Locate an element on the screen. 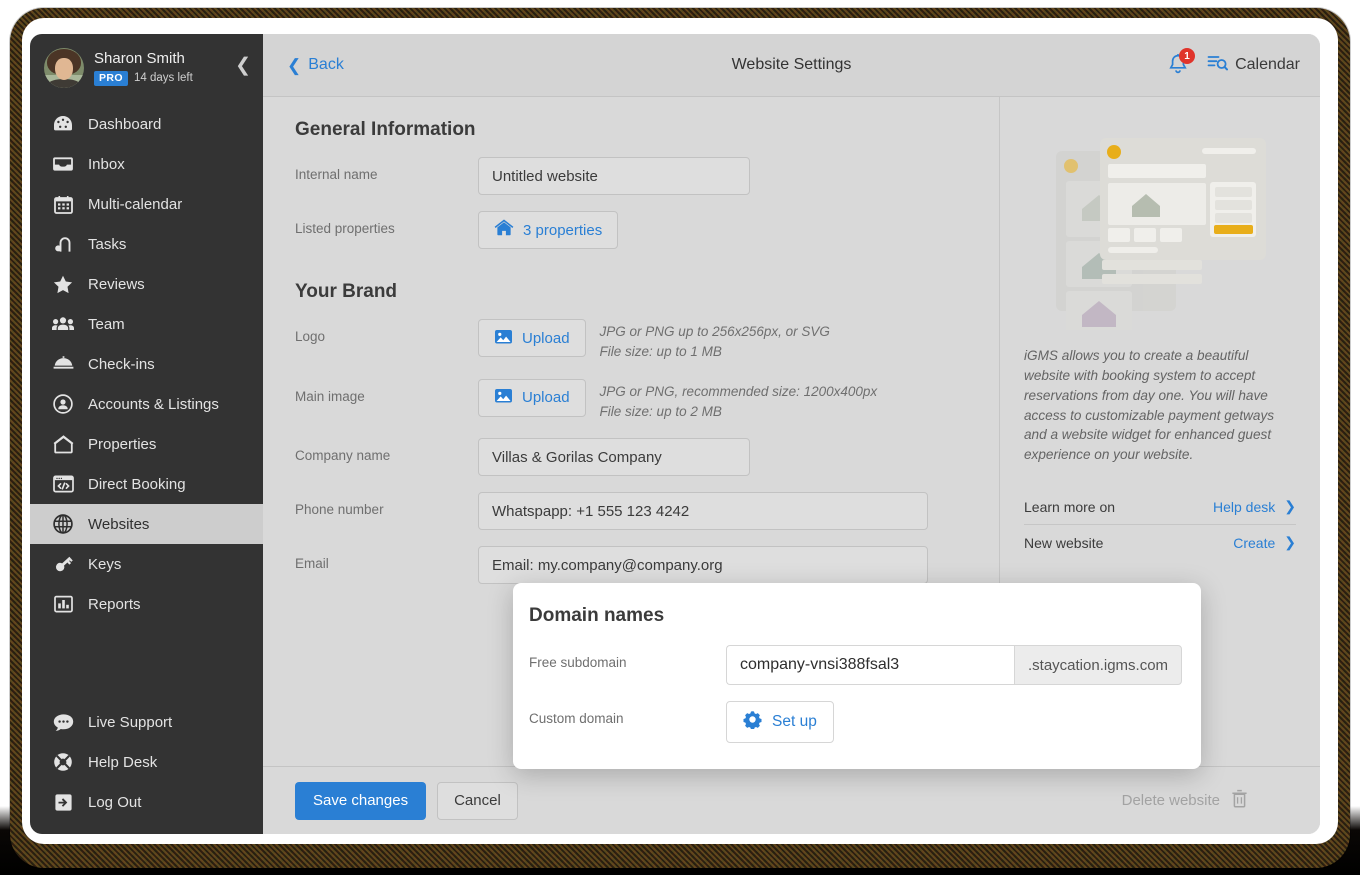  sidebar-item-properties: Properties is located at coordinates (146, 444).